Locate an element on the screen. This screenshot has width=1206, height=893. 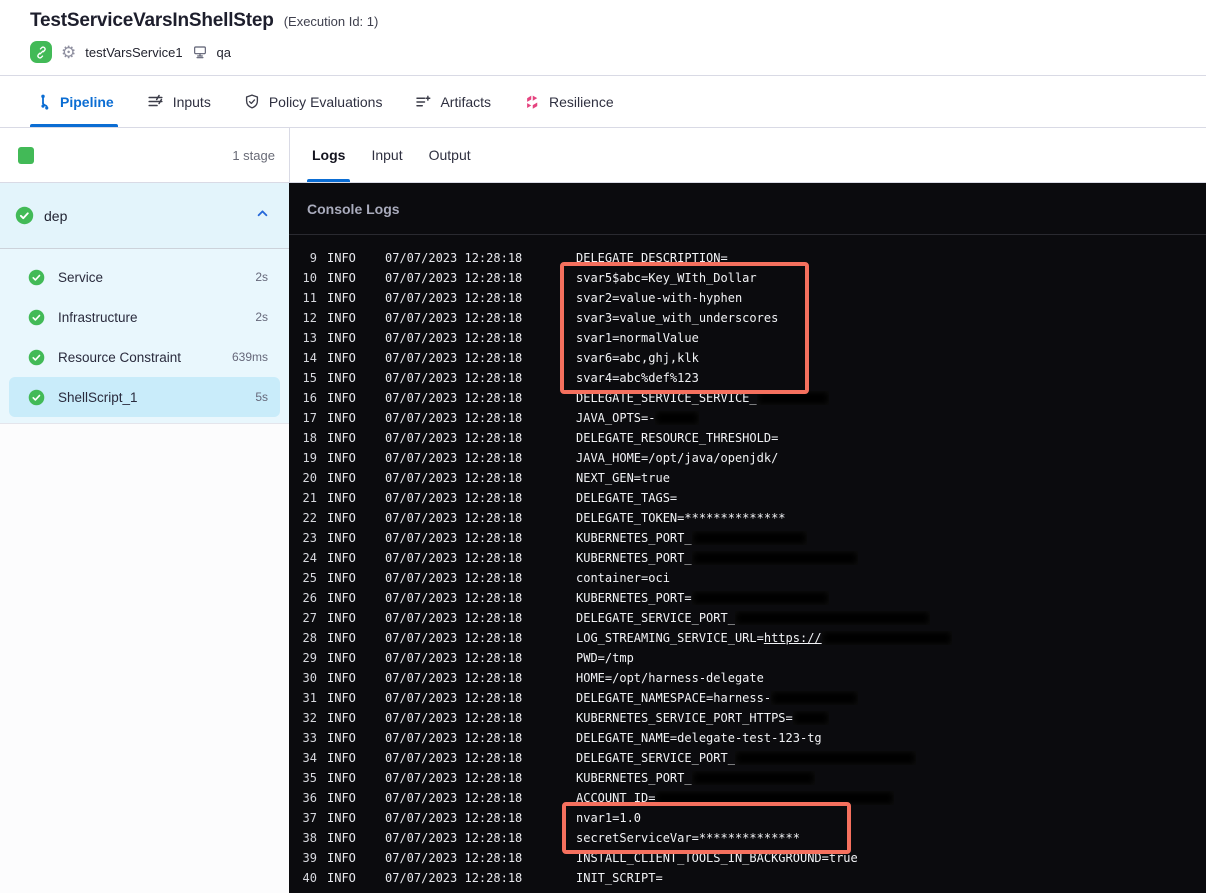
step-label: Service is located at coordinates (81, 277).